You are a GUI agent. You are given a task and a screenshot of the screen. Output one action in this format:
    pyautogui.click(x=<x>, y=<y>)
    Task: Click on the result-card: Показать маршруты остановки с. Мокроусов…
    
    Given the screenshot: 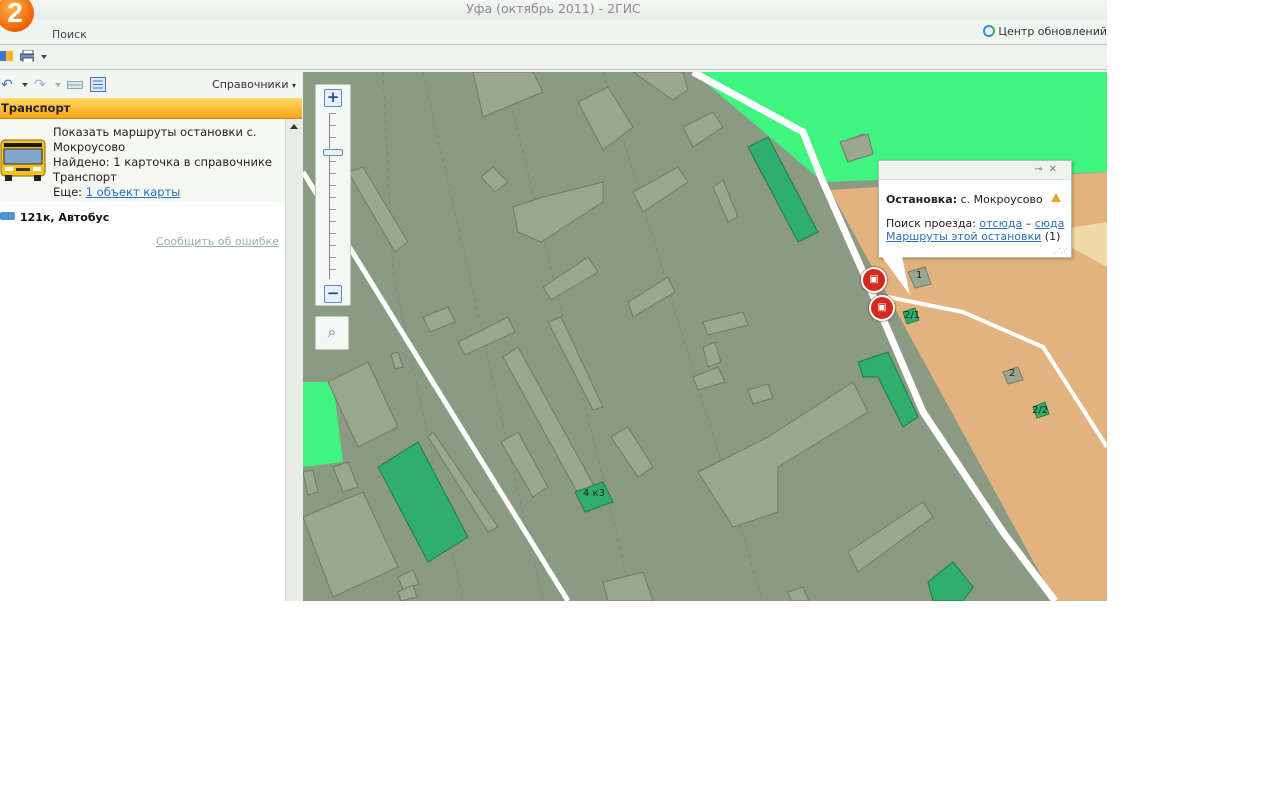 What is the action you would take?
    pyautogui.click(x=142, y=160)
    